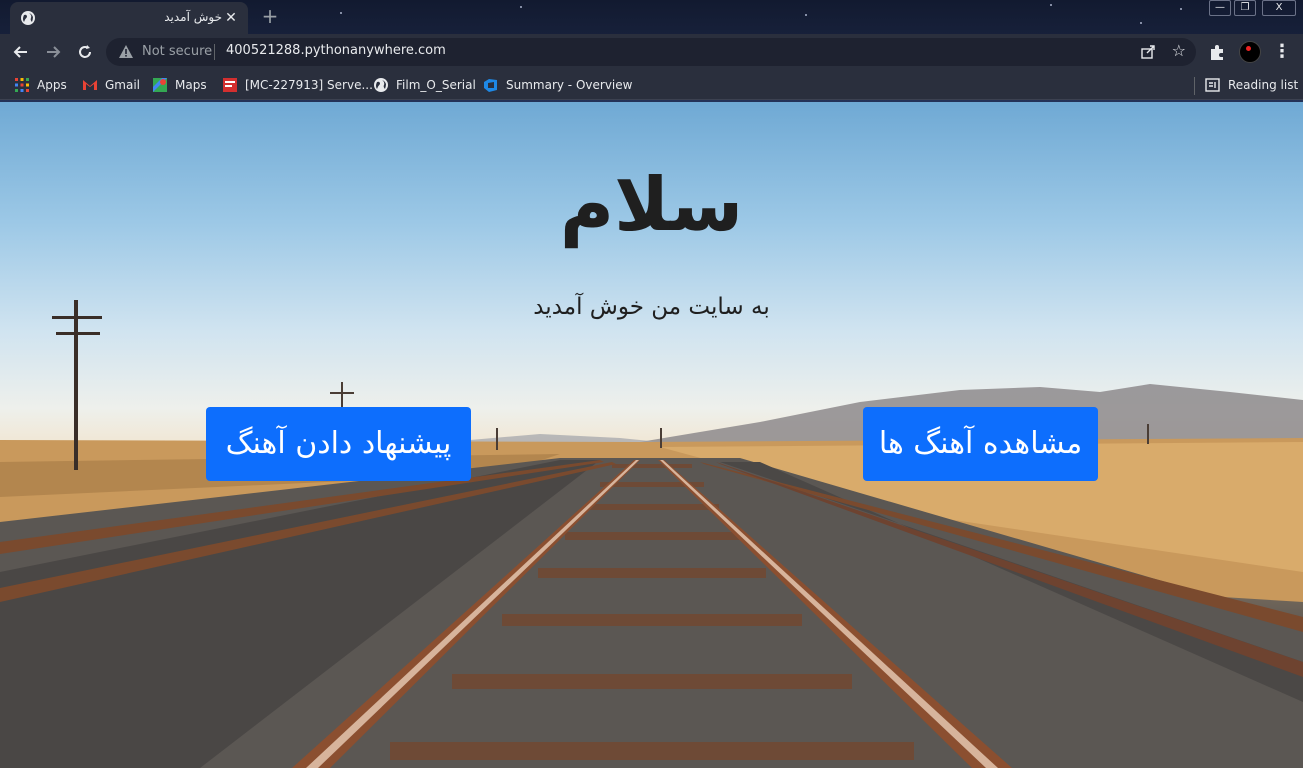  I want to click on browser-tab: خوش آمدید ✕, so click(129, 18).